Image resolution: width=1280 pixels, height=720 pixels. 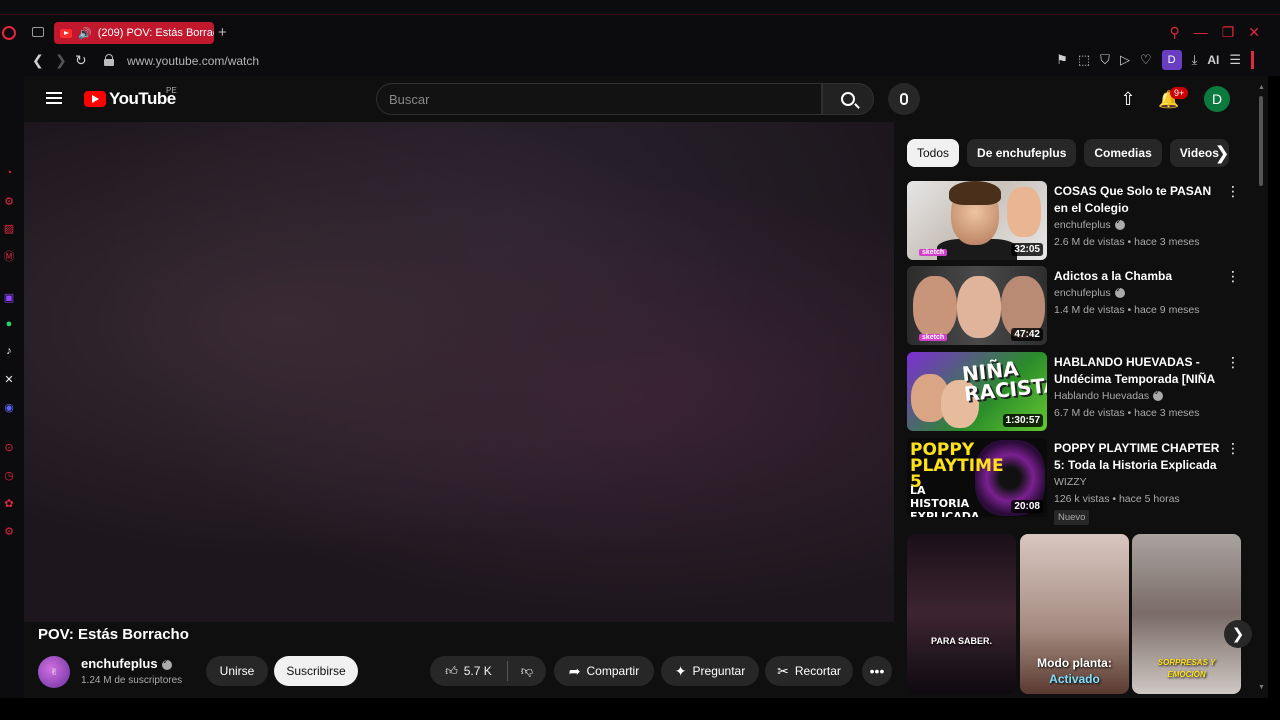 What do you see at coordinates (1222, 153) in the screenshot?
I see `chevron-right-icon: ❯` at bounding box center [1222, 153].